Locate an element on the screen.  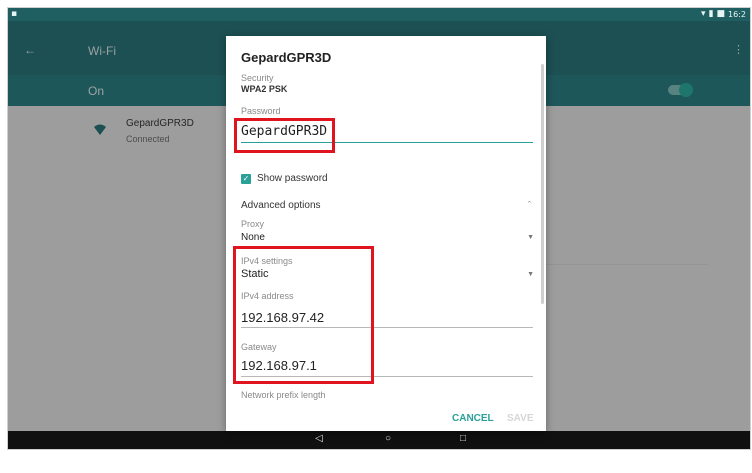
ipv4-settings-select: Static is located at coordinates (255, 274).